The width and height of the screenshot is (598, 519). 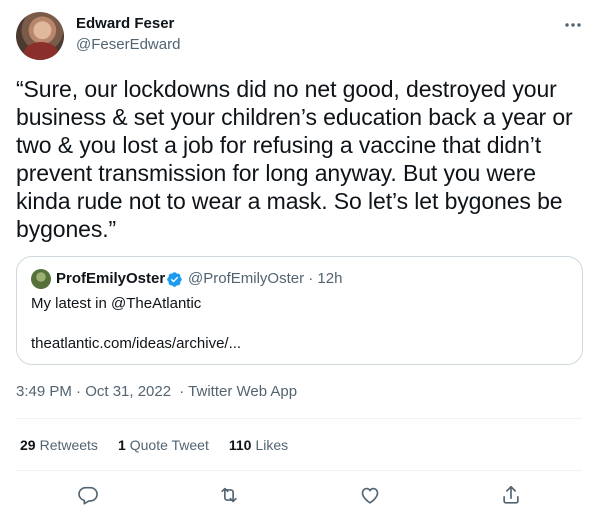 What do you see at coordinates (174, 279) in the screenshot?
I see `verified-badge-icon` at bounding box center [174, 279].